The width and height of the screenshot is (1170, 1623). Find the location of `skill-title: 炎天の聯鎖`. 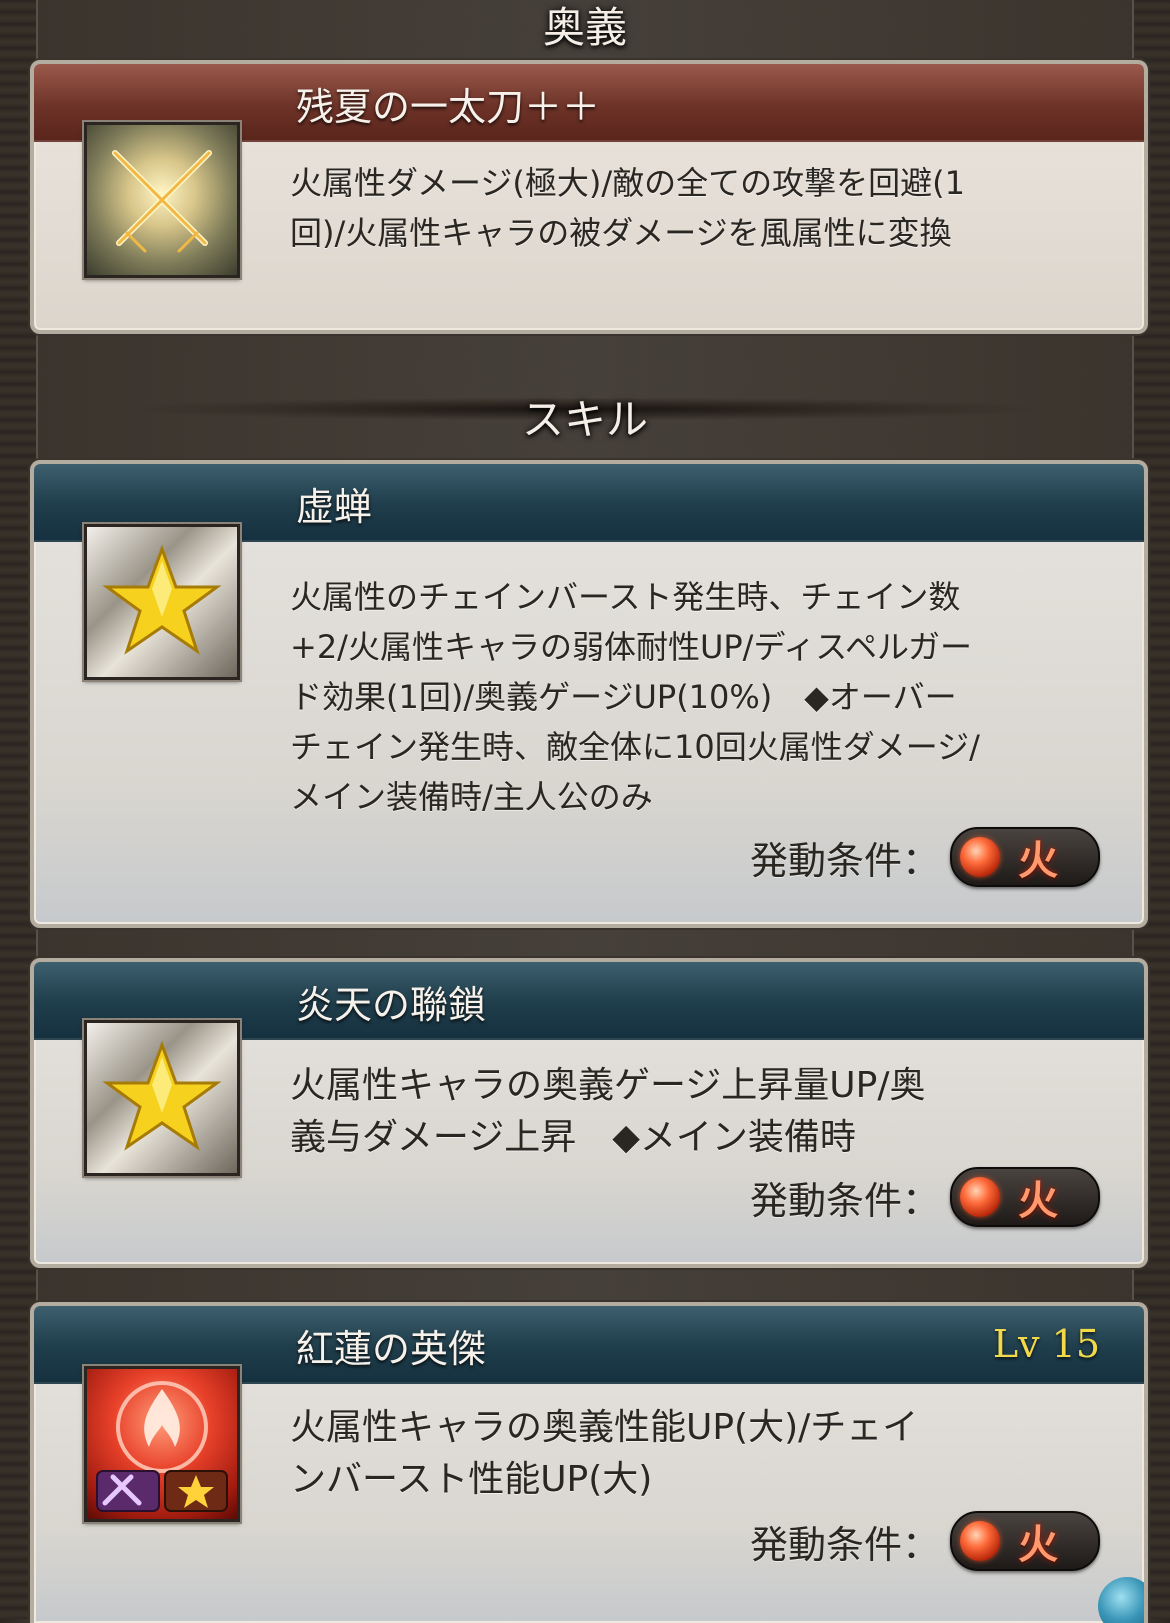

skill-title: 炎天の聯鎖 is located at coordinates (391, 1005).